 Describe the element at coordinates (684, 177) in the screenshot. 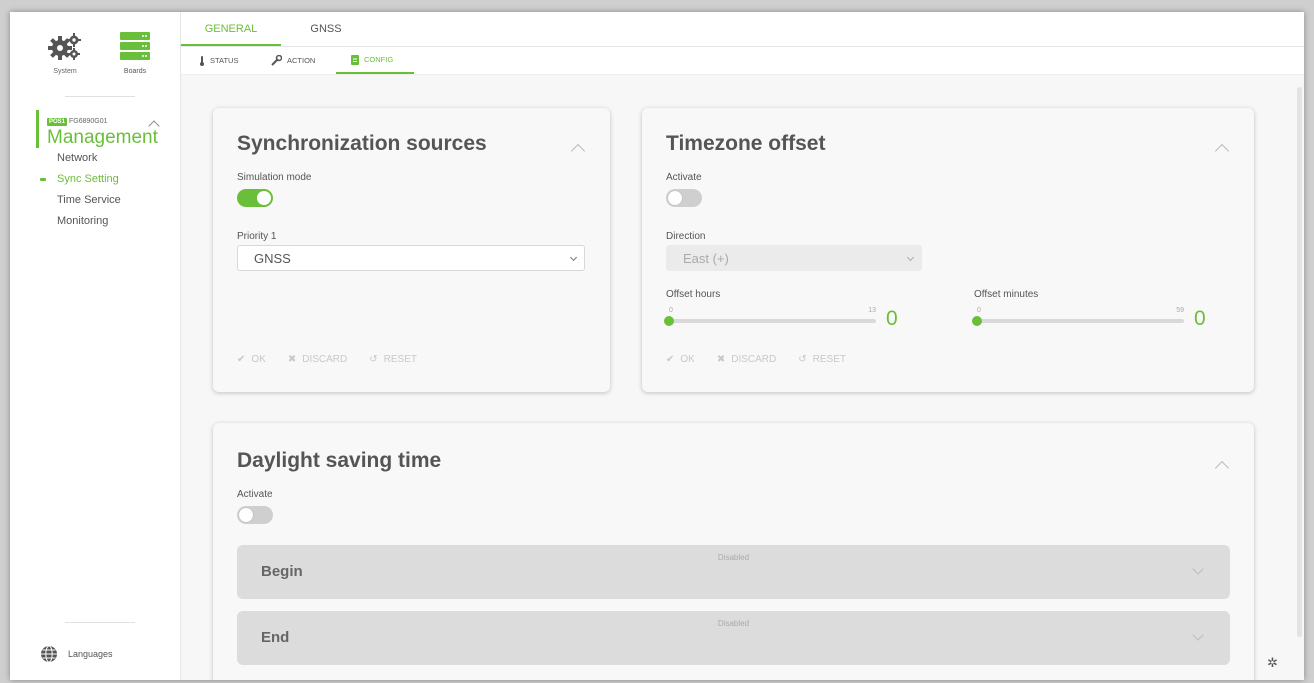

I see `activate-label: Activate` at that location.